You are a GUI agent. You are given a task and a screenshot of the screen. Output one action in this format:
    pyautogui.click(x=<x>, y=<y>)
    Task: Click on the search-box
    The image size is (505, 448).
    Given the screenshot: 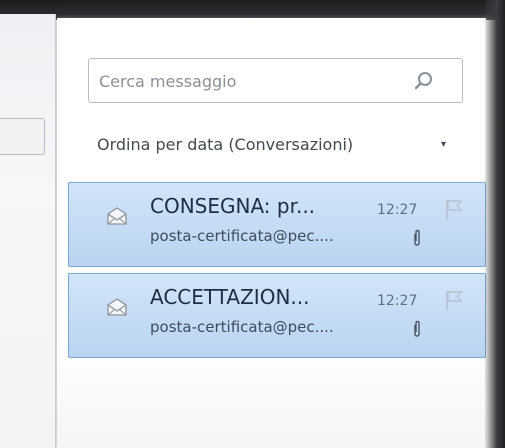 What is the action you would take?
    pyautogui.click(x=275, y=80)
    